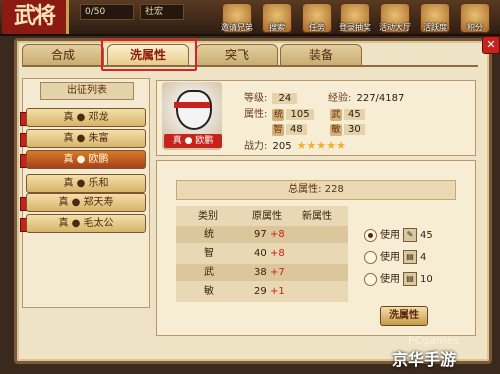 The height and width of the screenshot is (374, 500). Describe the element at coordinates (282, 146) in the screenshot. I see `power-value: 205` at that location.